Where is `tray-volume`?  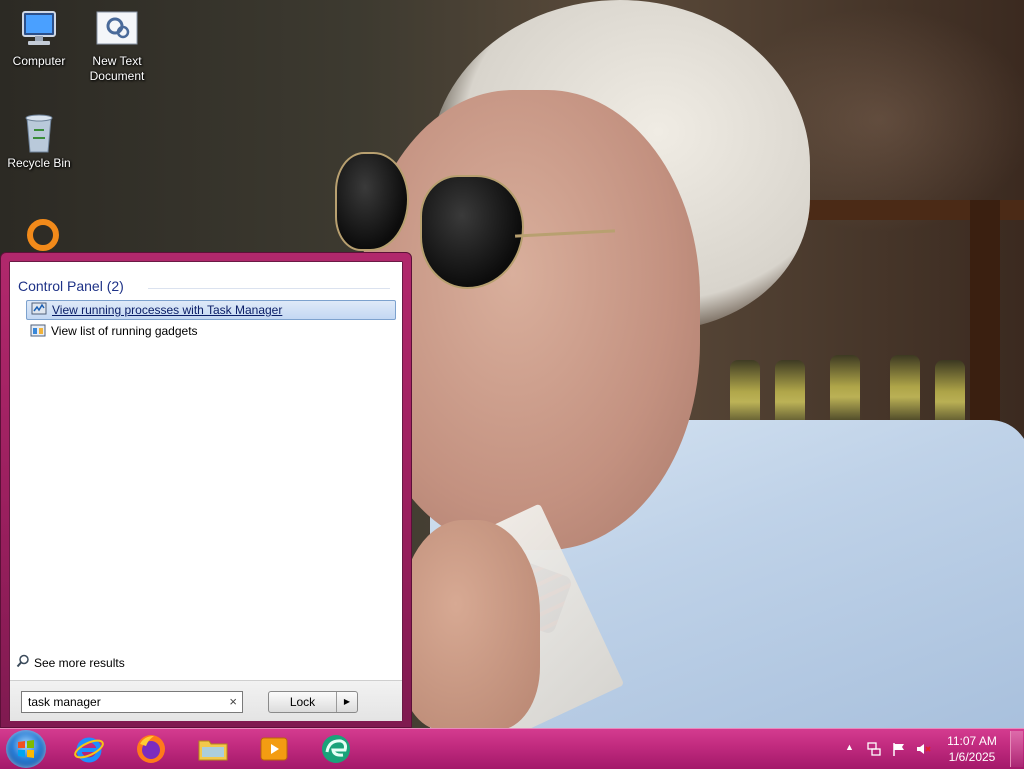
tray-volume is located at coordinates (923, 749).